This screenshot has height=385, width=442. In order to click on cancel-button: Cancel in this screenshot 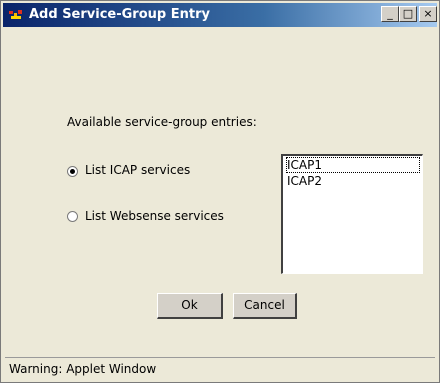, I will do `click(265, 306)`.